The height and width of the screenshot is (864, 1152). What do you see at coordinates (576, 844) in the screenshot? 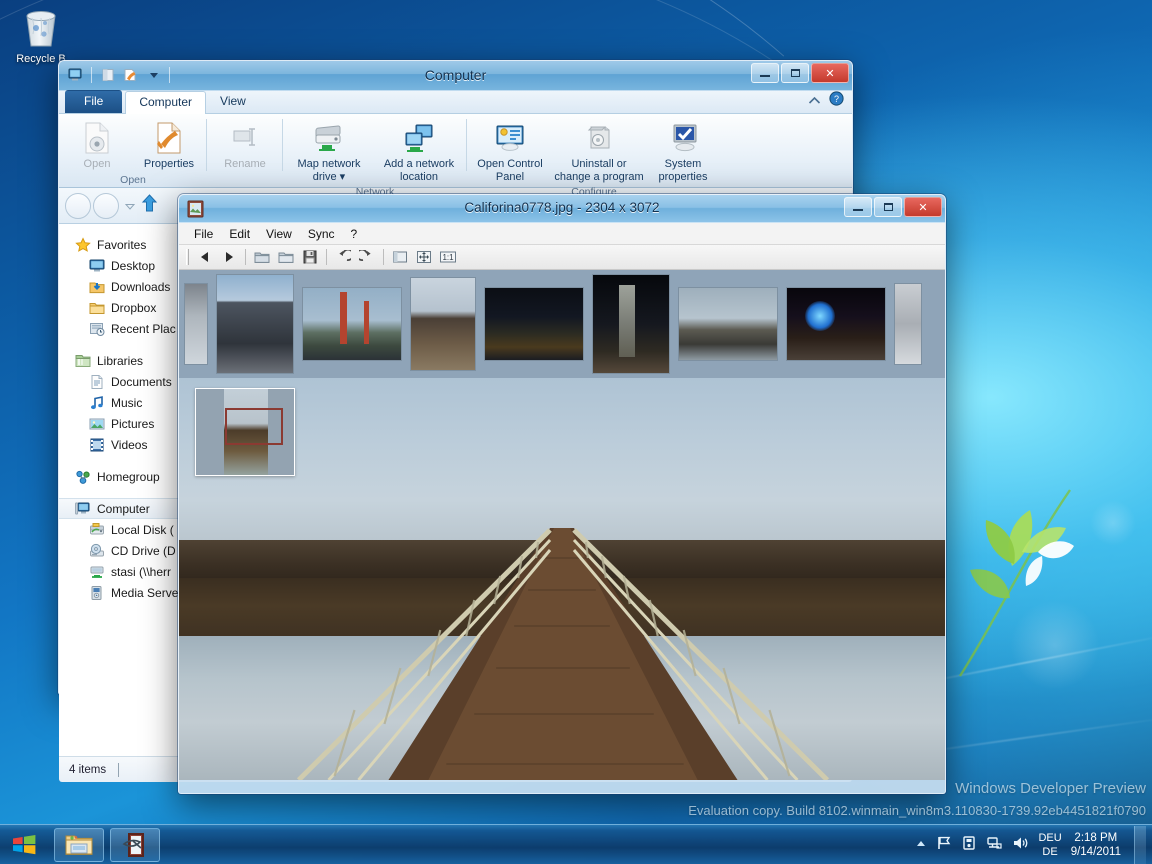
I see `taskbar: DEU DE 2:18 PM 9/14/2011` at bounding box center [576, 844].